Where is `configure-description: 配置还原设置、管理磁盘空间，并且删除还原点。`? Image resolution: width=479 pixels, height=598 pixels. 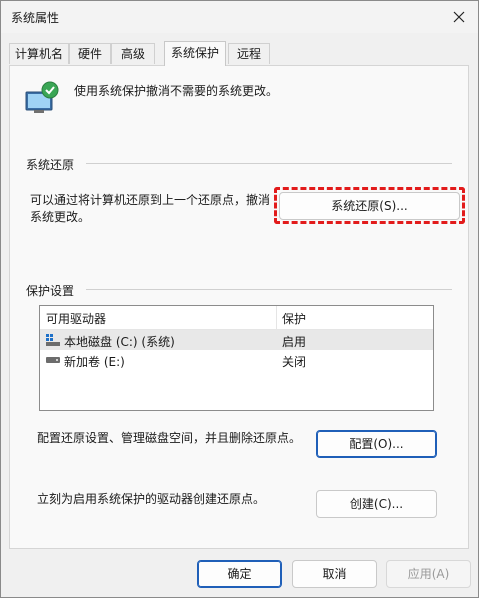
configure-description: 配置还原设置、管理磁盘空间，并且删除还原点。 is located at coordinates (169, 438).